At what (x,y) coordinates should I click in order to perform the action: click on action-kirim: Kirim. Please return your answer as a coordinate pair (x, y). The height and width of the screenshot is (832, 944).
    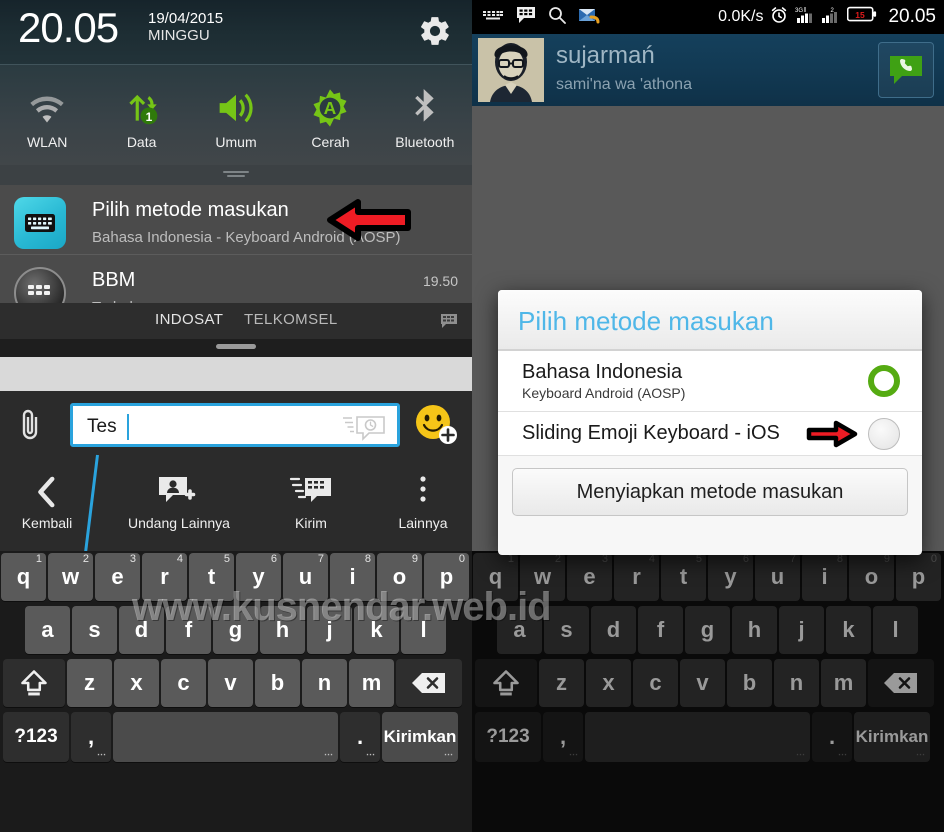
    Looking at the image, I should click on (311, 501).